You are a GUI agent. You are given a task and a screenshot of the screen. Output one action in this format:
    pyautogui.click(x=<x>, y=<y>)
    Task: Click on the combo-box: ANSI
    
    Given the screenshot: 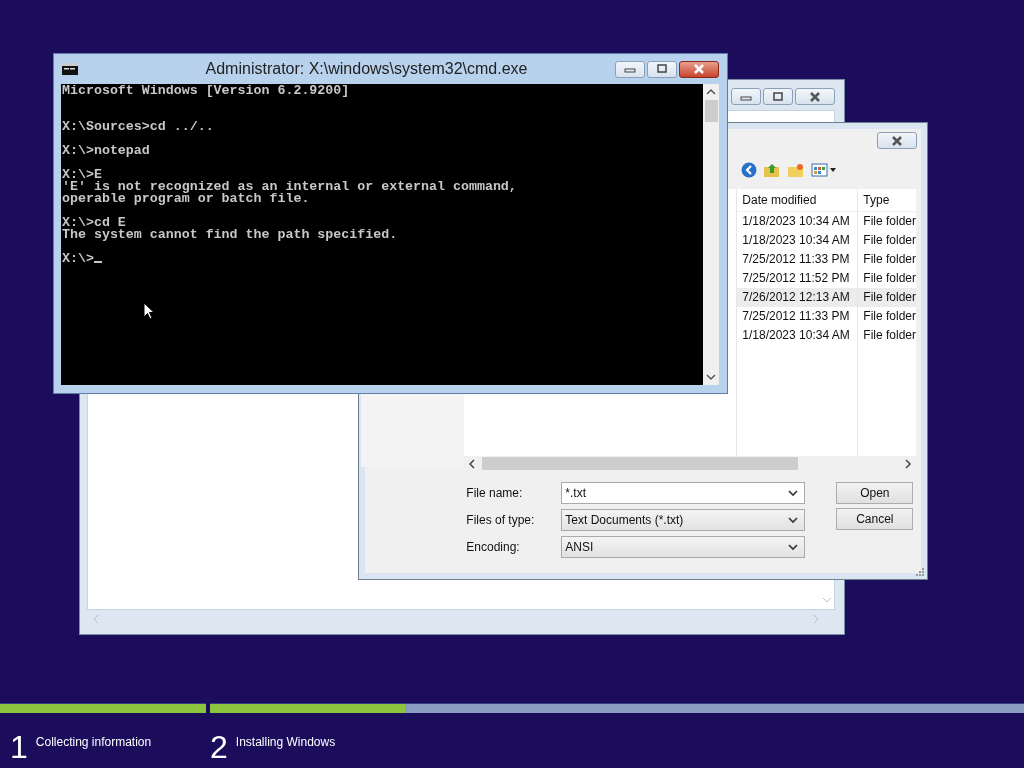 What is the action you would take?
    pyautogui.click(x=683, y=547)
    